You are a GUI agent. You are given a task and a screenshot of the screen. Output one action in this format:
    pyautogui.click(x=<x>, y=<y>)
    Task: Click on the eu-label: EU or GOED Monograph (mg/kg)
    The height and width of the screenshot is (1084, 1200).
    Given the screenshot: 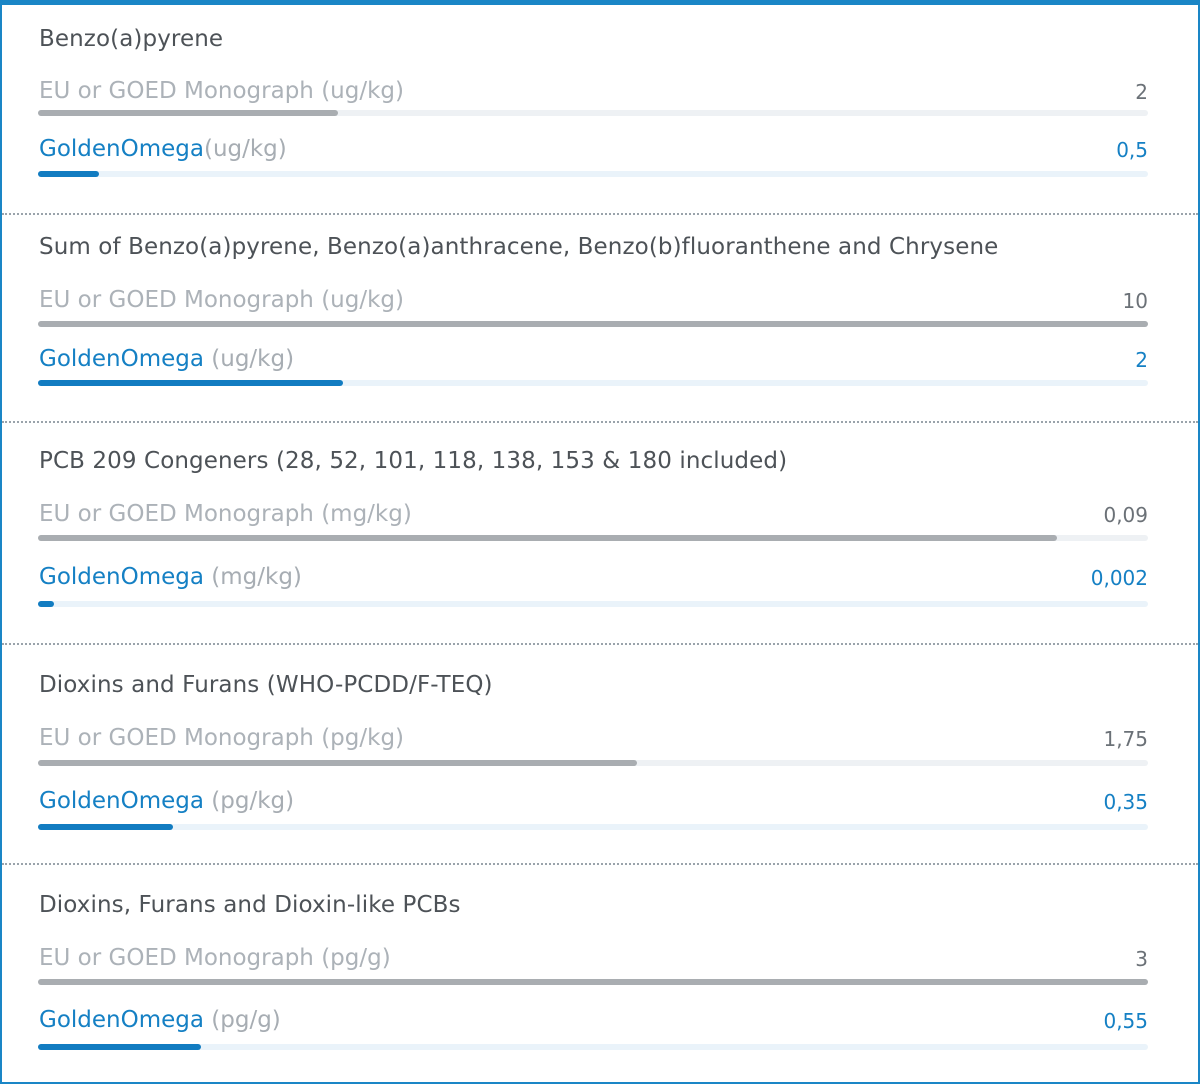 What is the action you would take?
    pyautogui.click(x=225, y=514)
    